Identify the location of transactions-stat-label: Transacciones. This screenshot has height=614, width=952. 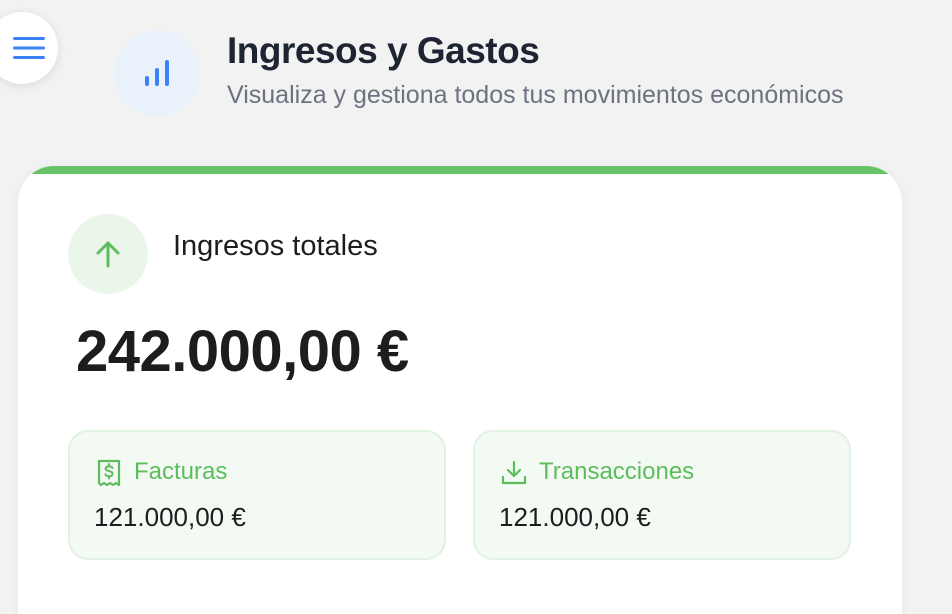
(617, 471).